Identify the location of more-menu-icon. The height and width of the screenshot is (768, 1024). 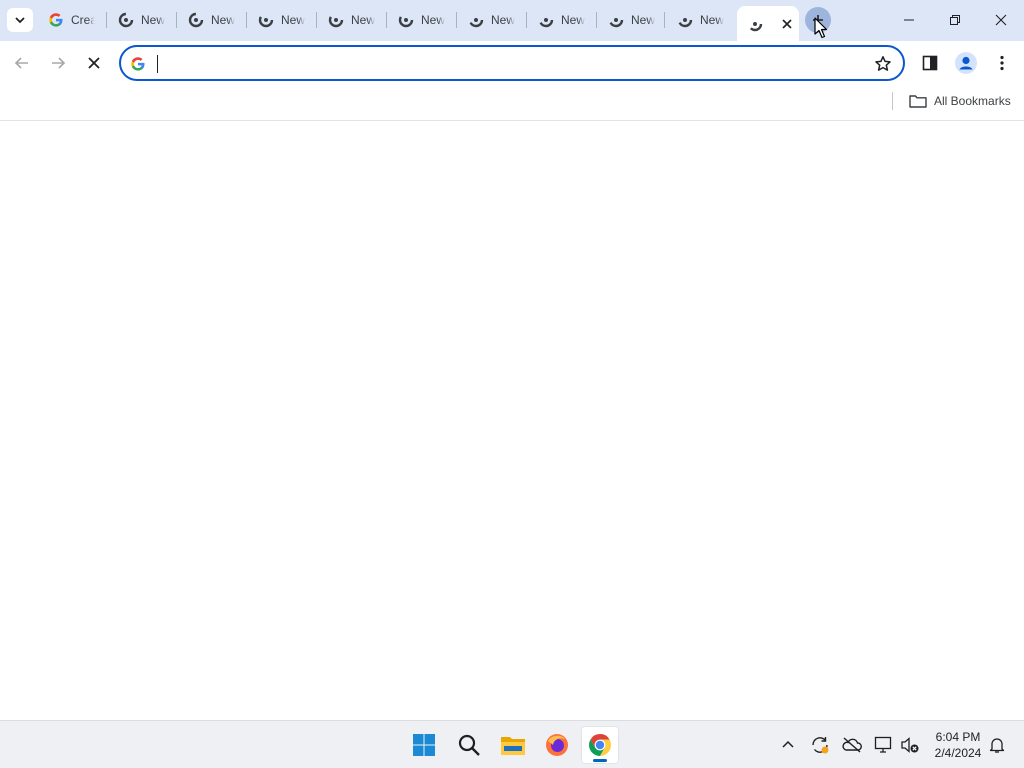
(1002, 63).